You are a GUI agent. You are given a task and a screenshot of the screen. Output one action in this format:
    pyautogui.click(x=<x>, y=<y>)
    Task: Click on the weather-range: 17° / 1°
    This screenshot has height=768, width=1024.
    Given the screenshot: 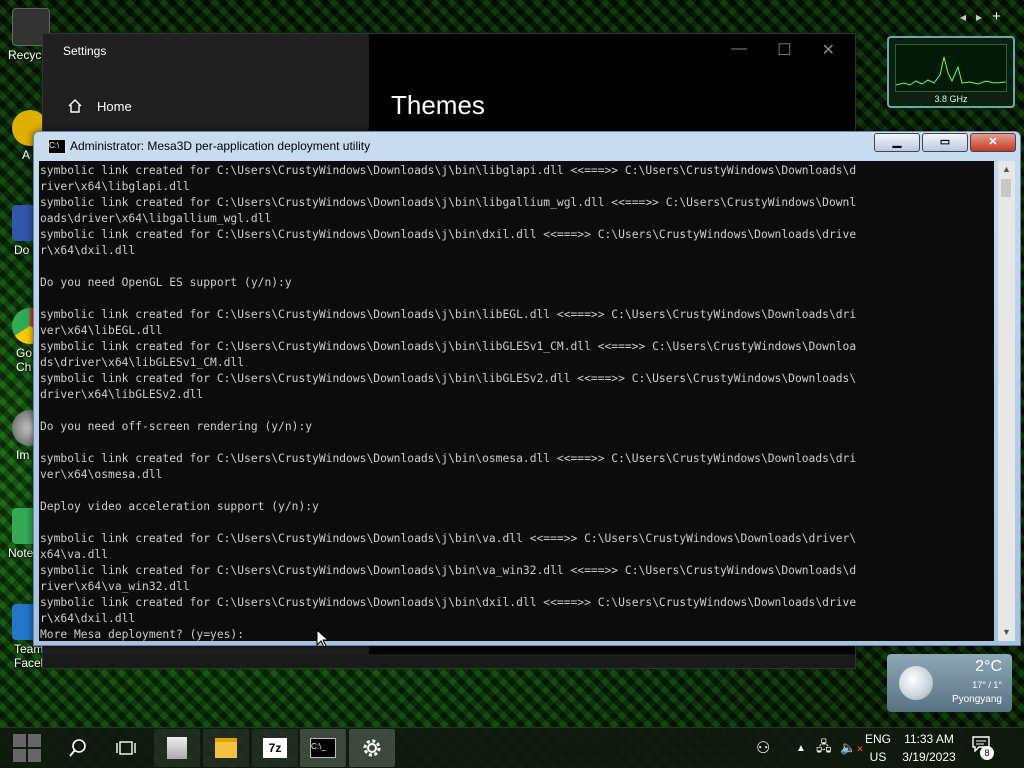 What is the action you would take?
    pyautogui.click(x=987, y=685)
    